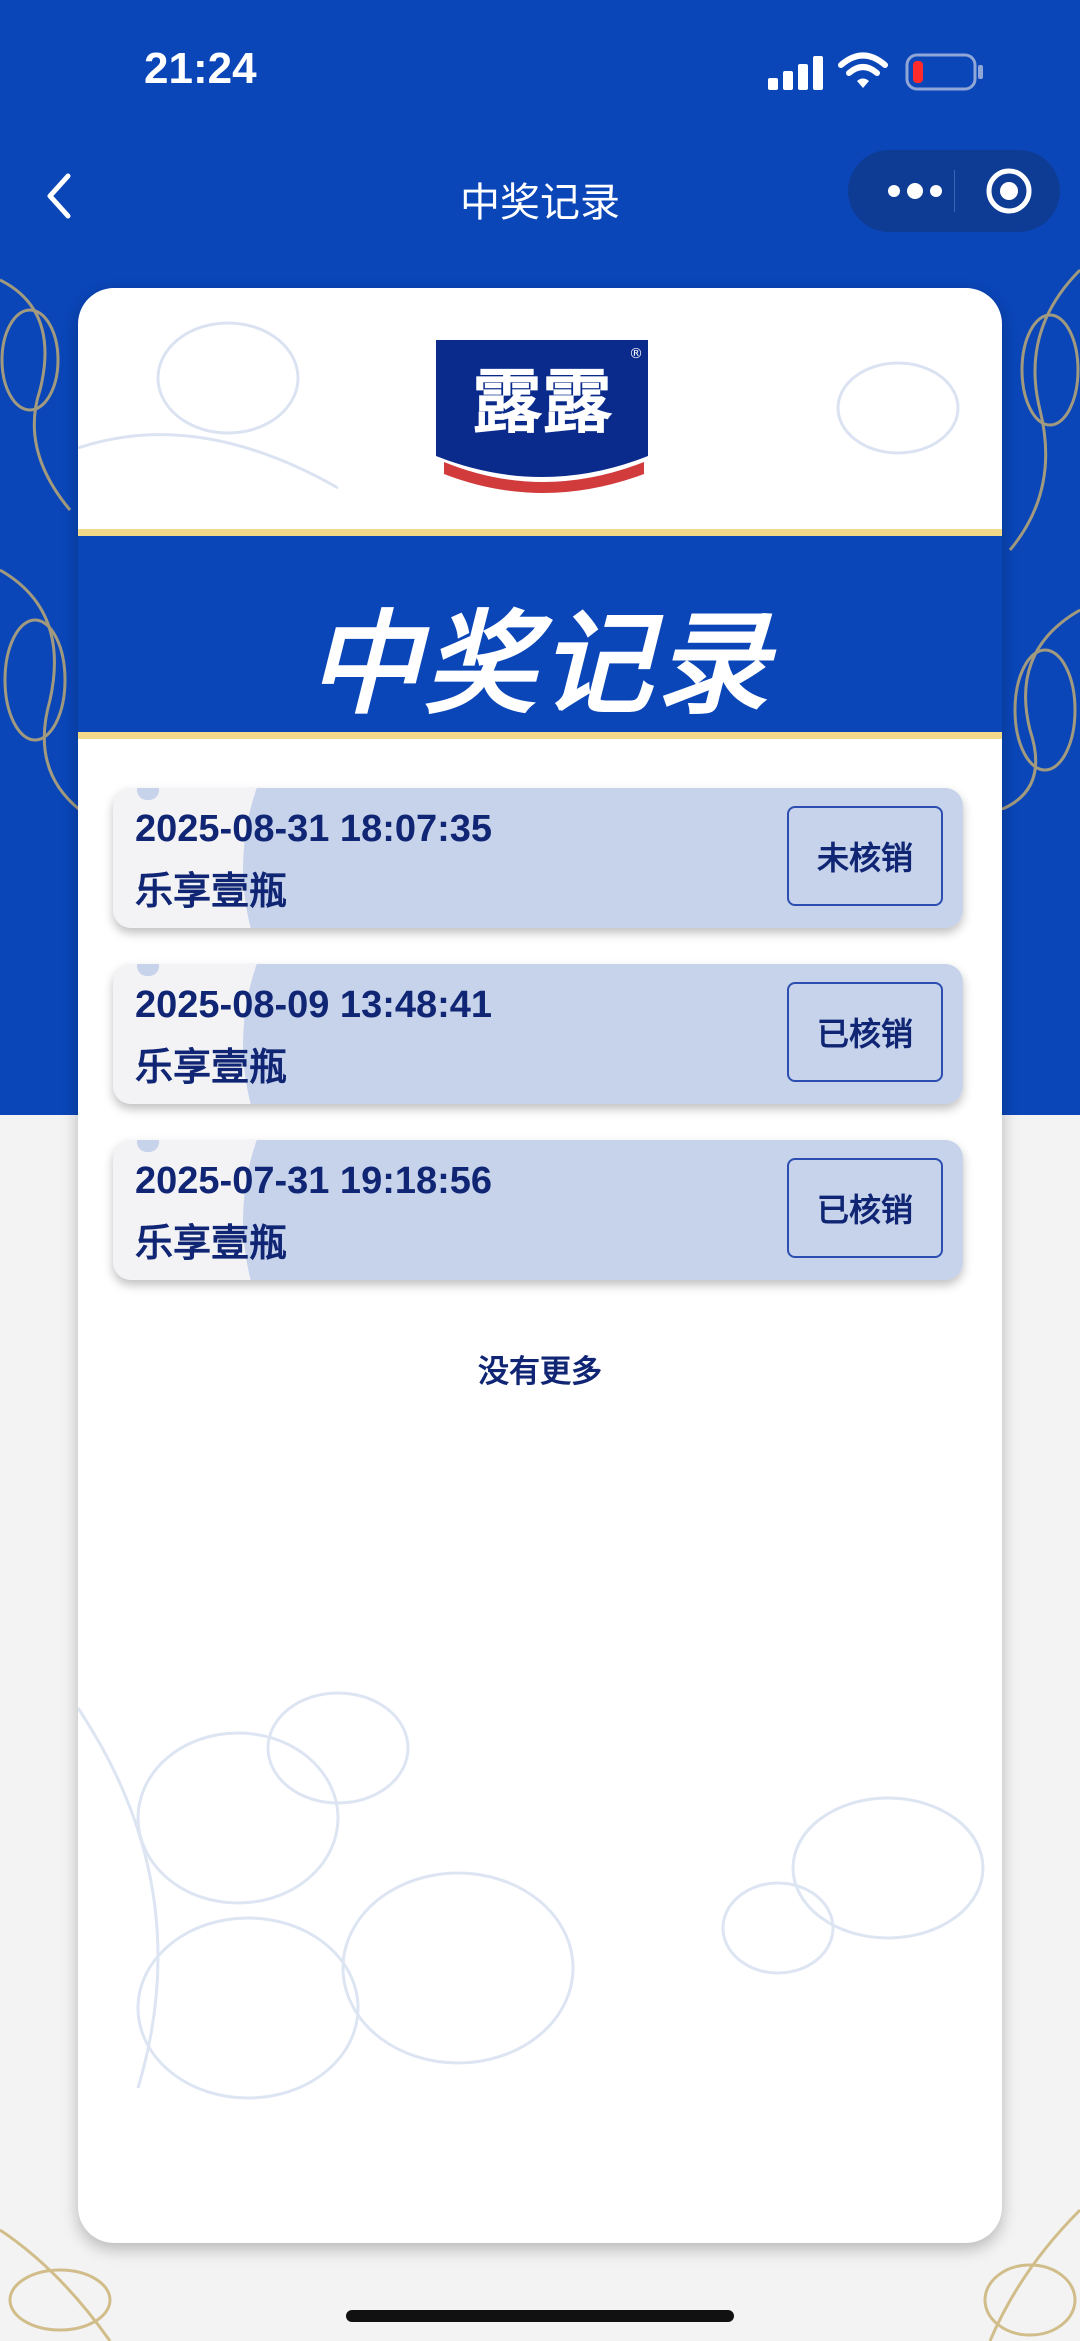  Describe the element at coordinates (314, 1181) in the screenshot. I see `record-datetime: 2025-07-31 19:18:56` at that location.